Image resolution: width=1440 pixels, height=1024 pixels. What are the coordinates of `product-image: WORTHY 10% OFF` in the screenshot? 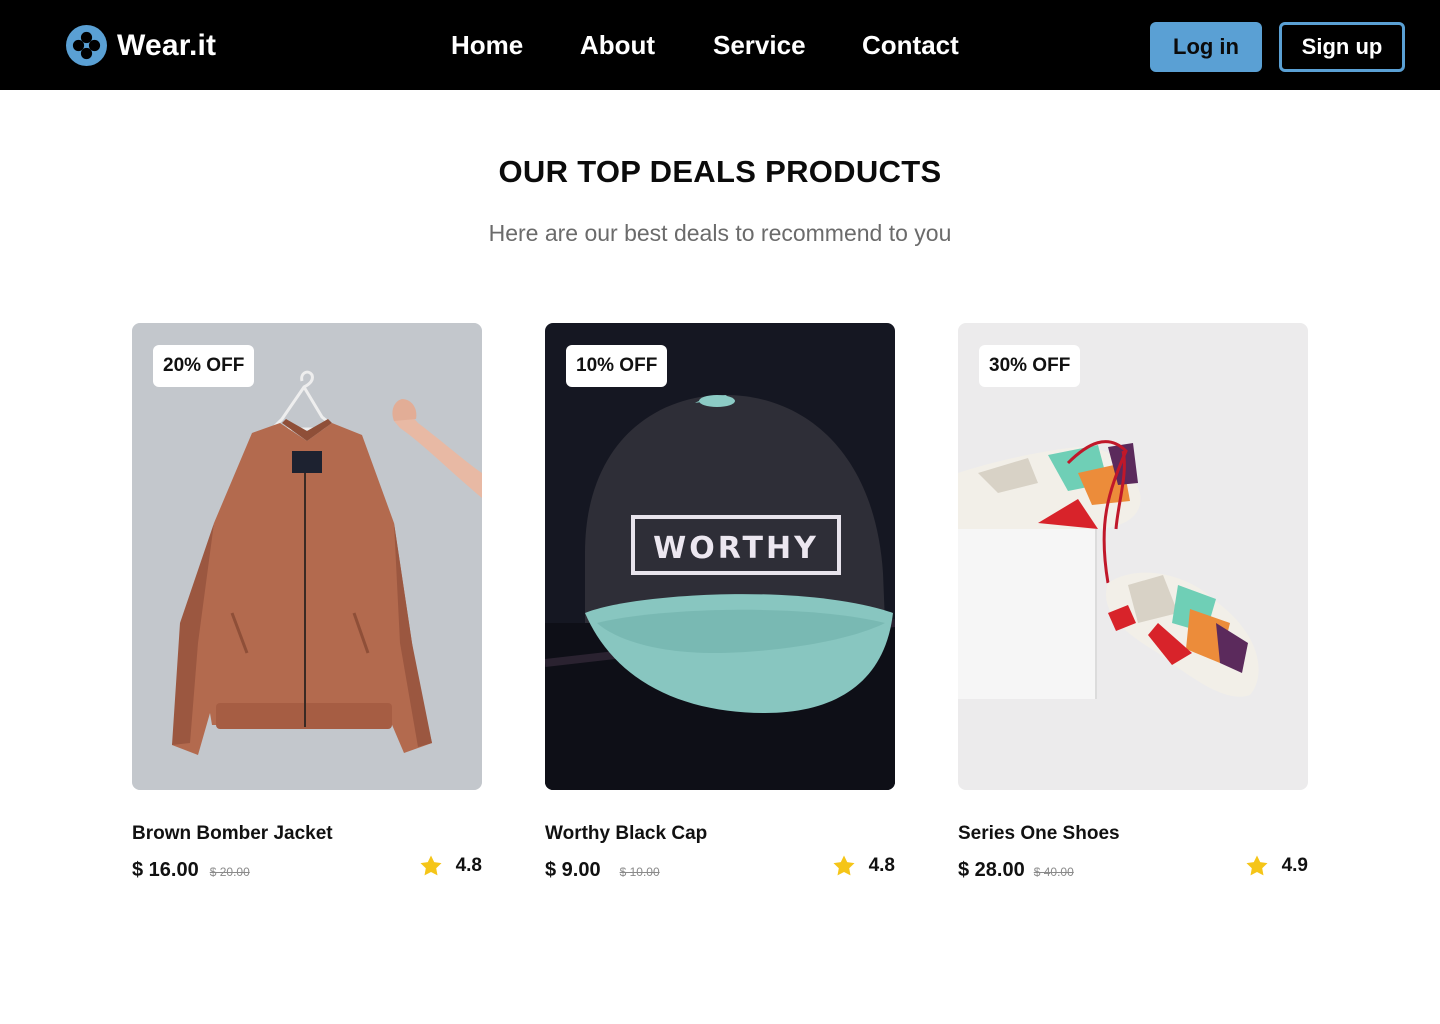 It's located at (720, 556).